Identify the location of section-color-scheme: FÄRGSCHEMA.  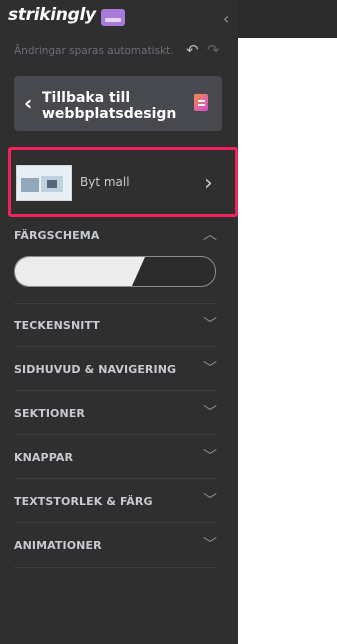
(56, 235).